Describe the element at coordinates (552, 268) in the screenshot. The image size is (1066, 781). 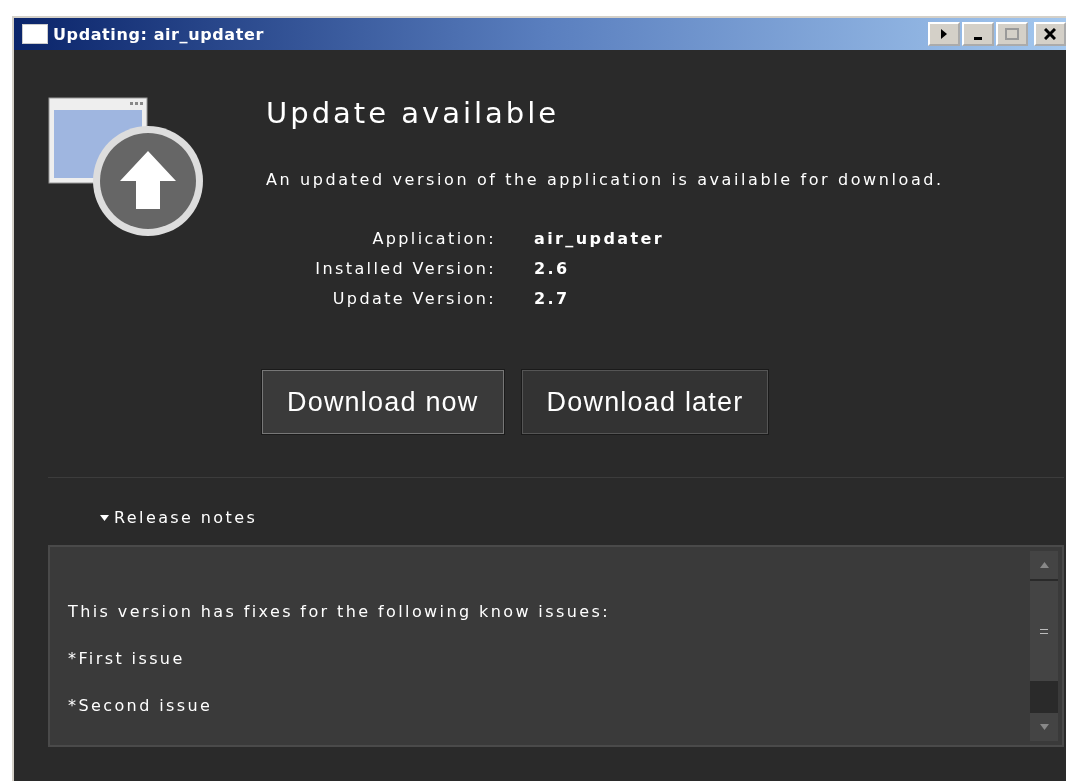
I see `field-value: 2.6` at that location.